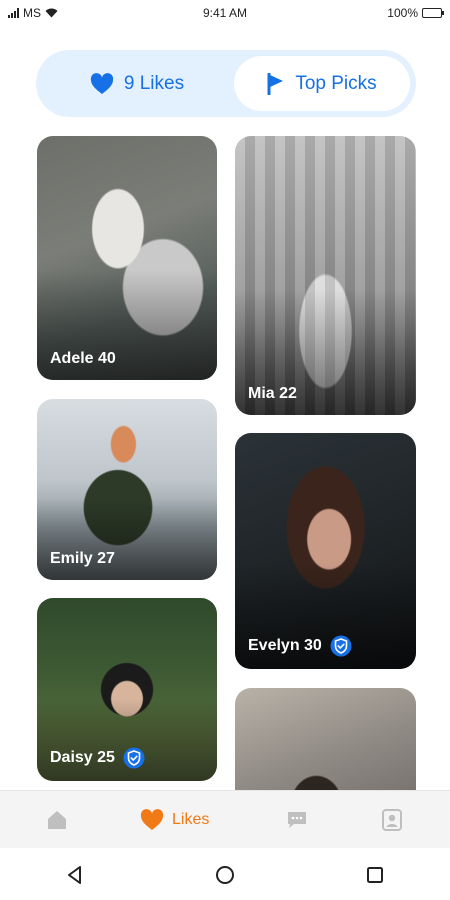 This screenshot has height=900, width=450. I want to click on home-icon, so click(57, 820).